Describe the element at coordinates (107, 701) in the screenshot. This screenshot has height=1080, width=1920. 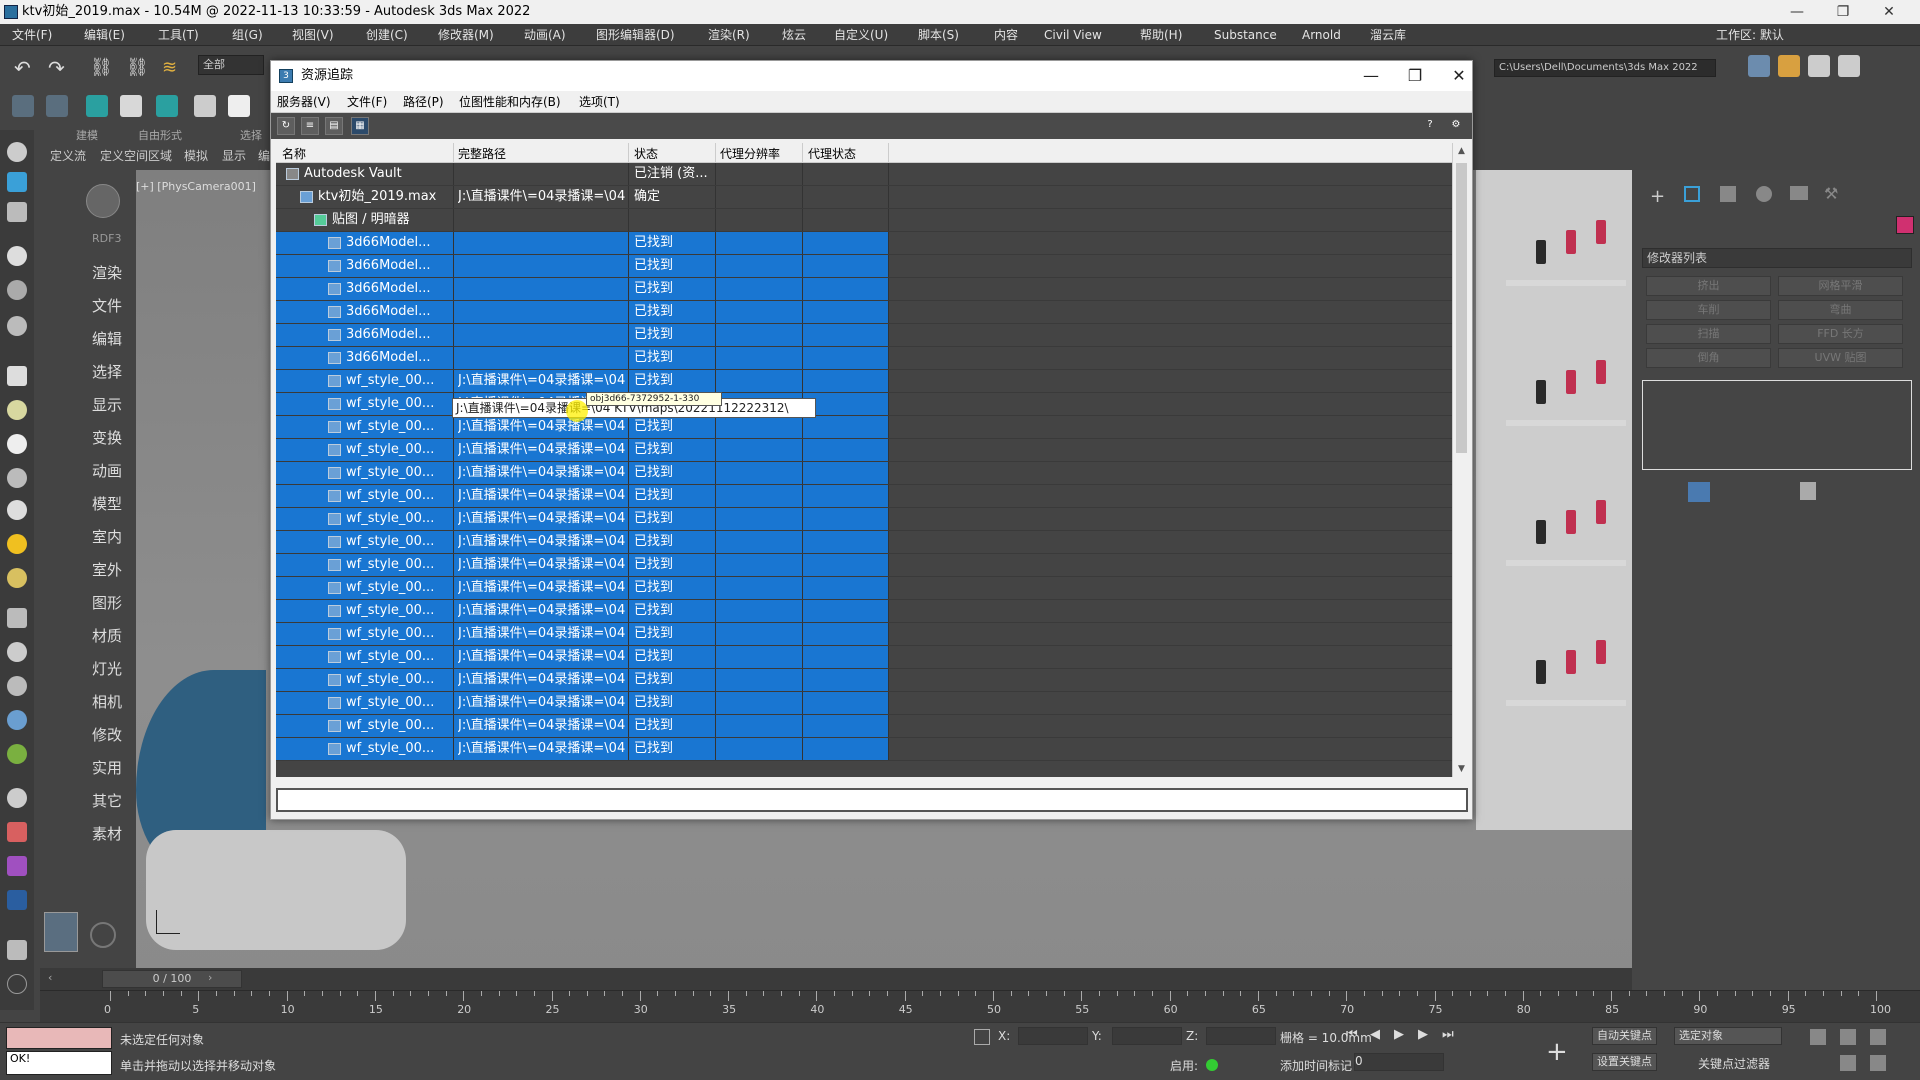
I see `side-cmd-camera: 相机` at that location.